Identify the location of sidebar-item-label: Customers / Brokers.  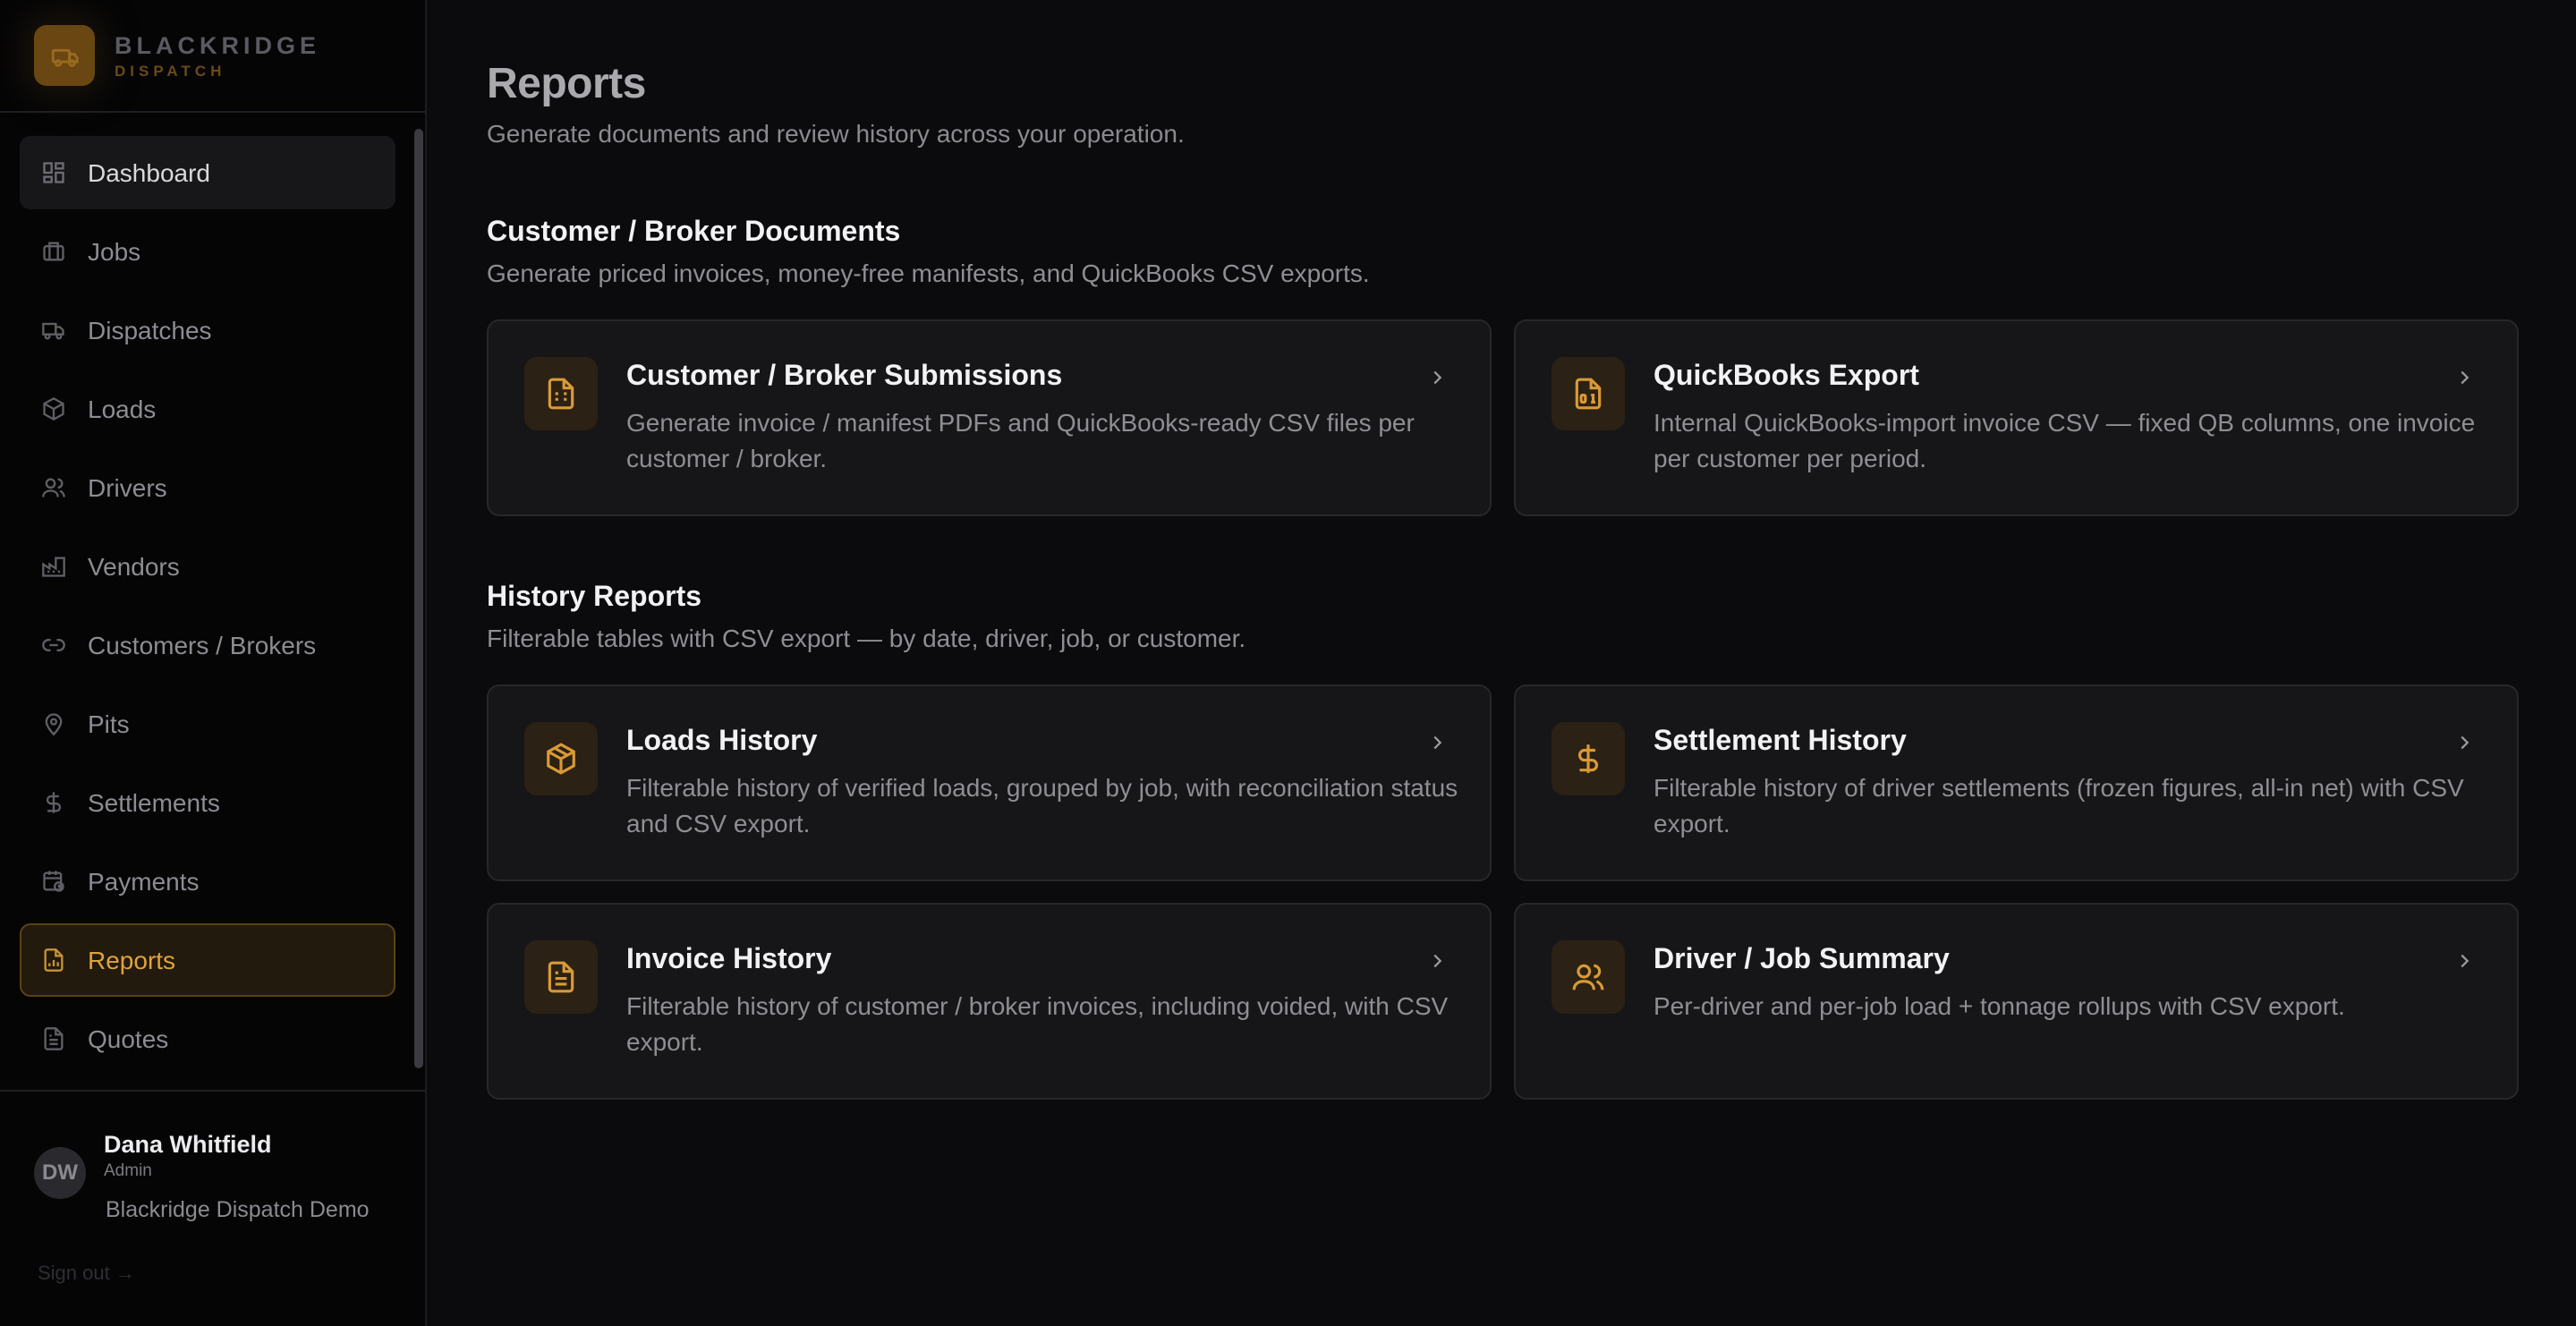
(202, 645).